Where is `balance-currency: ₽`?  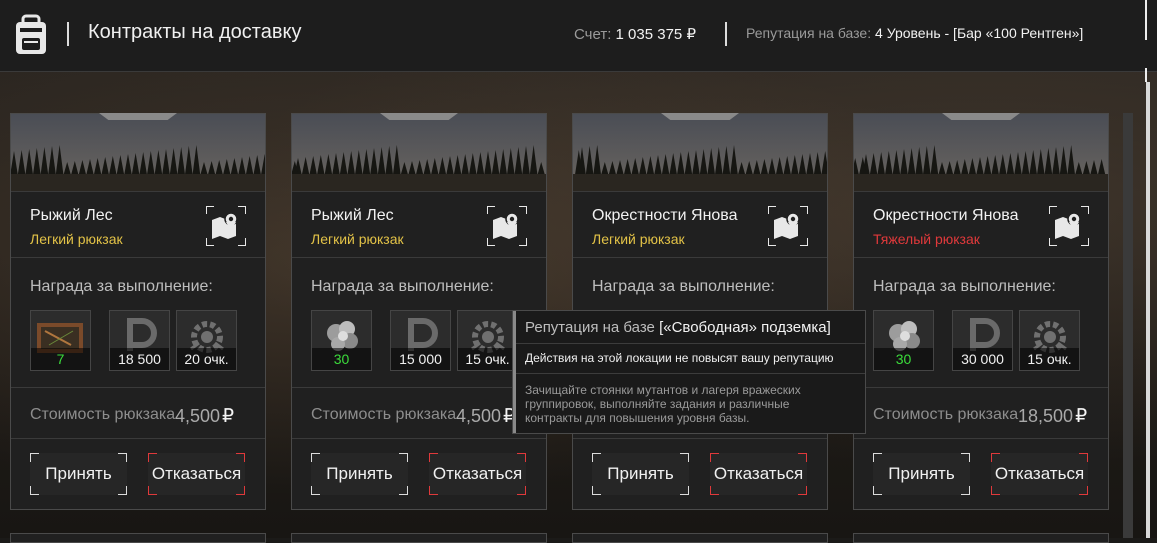
balance-currency: ₽ is located at coordinates (691, 34).